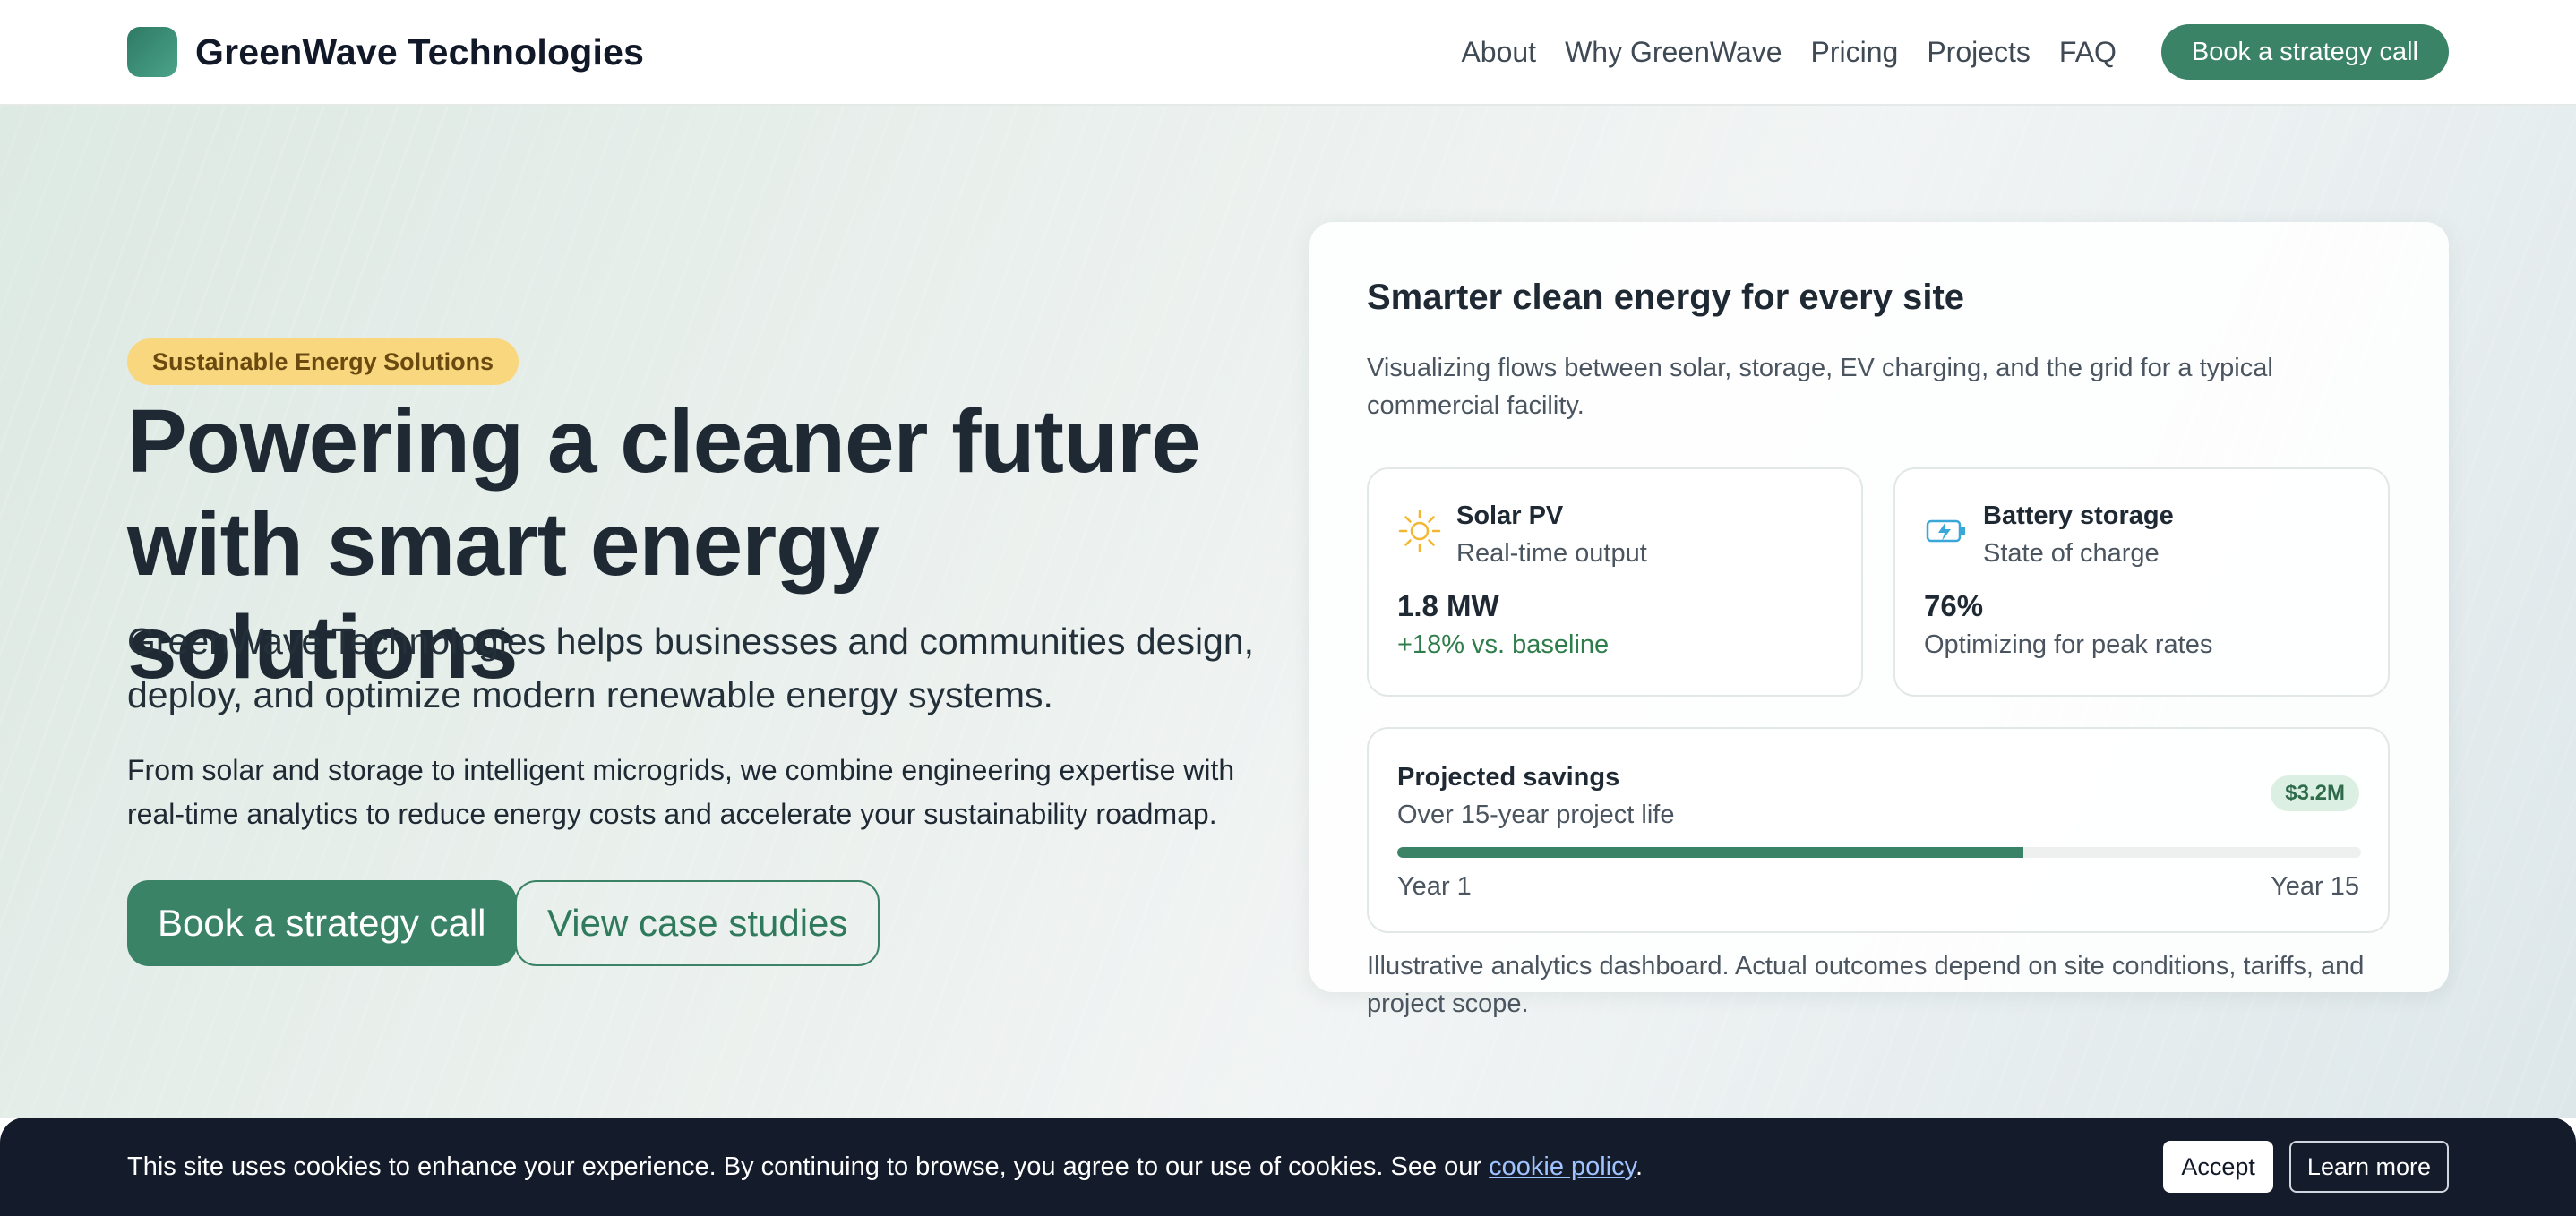 This screenshot has width=2576, height=1216. Describe the element at coordinates (2315, 793) in the screenshot. I see `savings-amount-badge: $3.2M` at that location.